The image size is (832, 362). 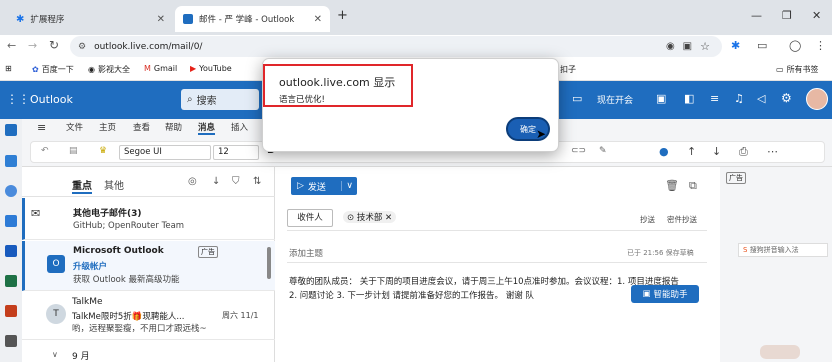 What do you see at coordinates (787, 15) in the screenshot?
I see `maximize-icon: ❐` at bounding box center [787, 15].